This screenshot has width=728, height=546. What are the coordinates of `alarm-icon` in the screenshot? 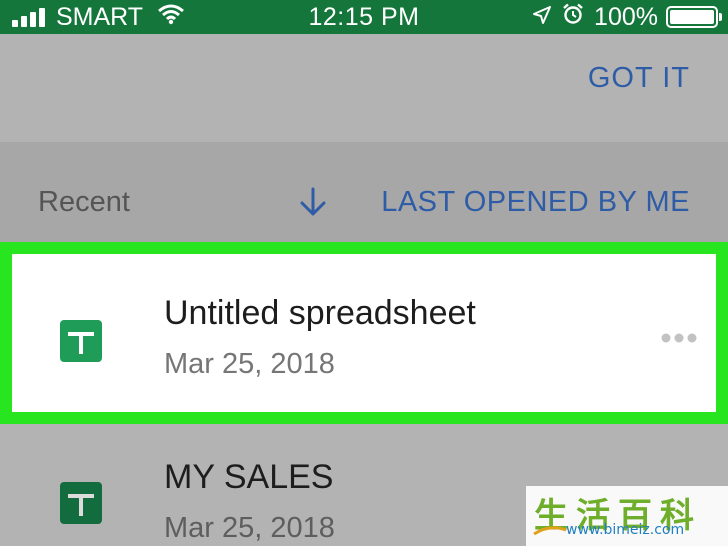 It's located at (573, 17).